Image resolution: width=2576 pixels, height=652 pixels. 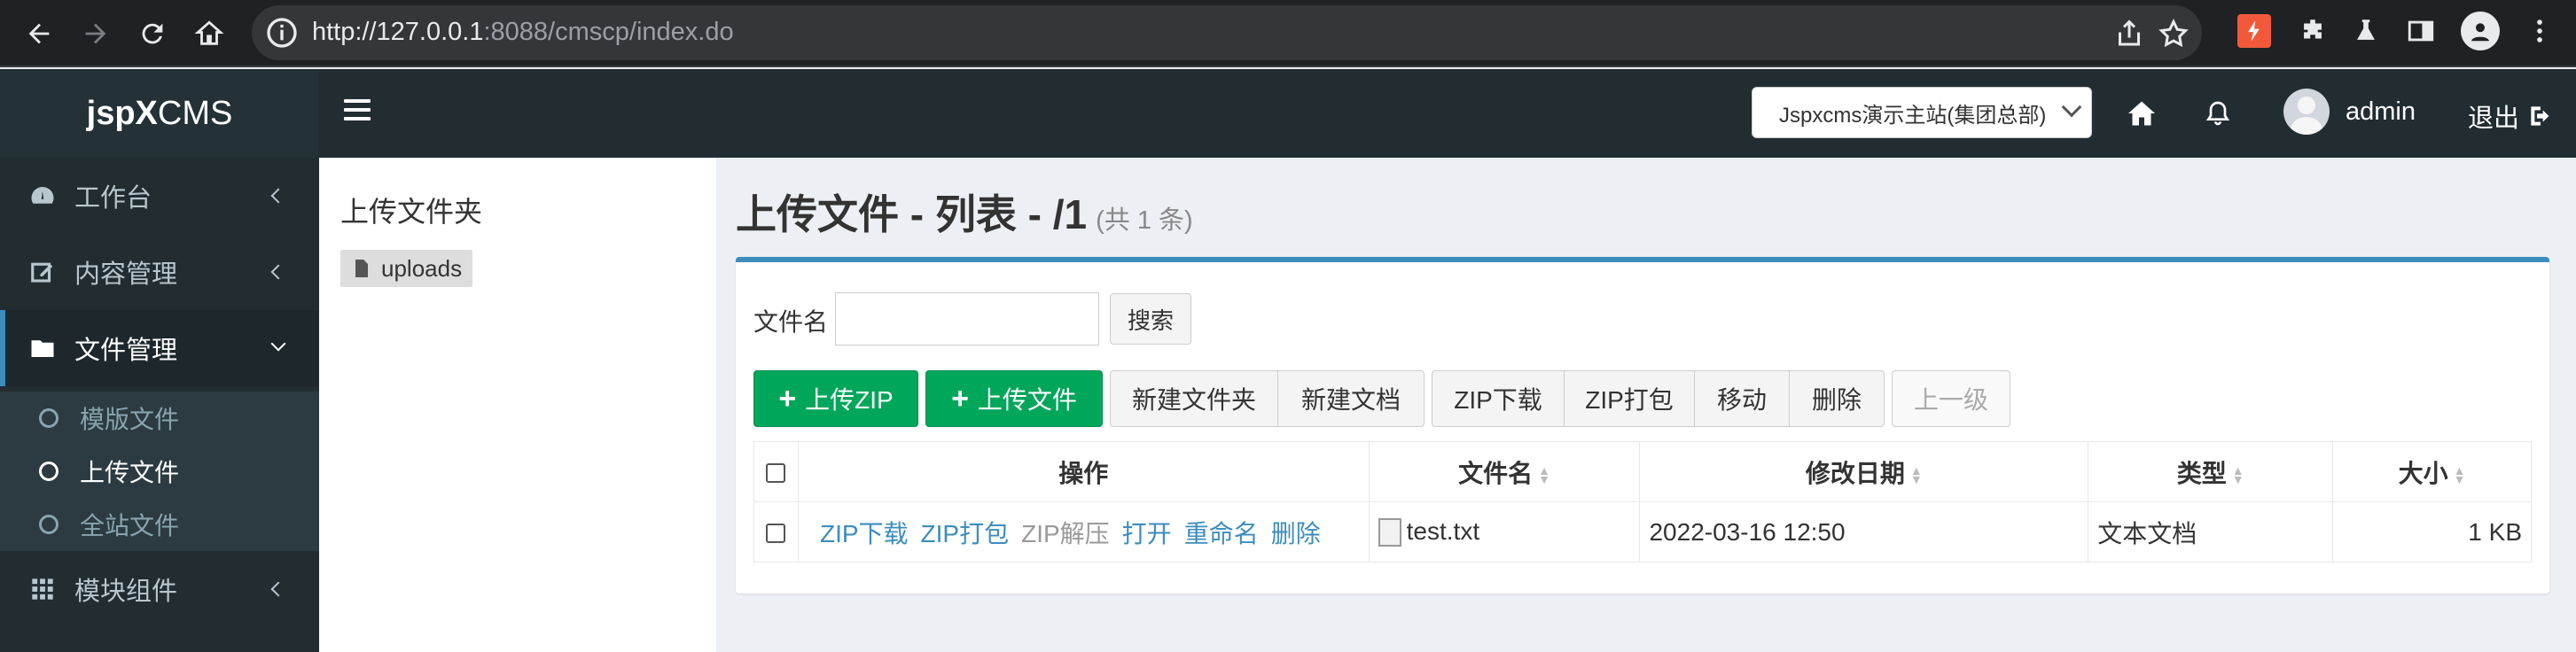 What do you see at coordinates (2432, 471) in the screenshot?
I see `column-size: 大小 ▲ ▼` at bounding box center [2432, 471].